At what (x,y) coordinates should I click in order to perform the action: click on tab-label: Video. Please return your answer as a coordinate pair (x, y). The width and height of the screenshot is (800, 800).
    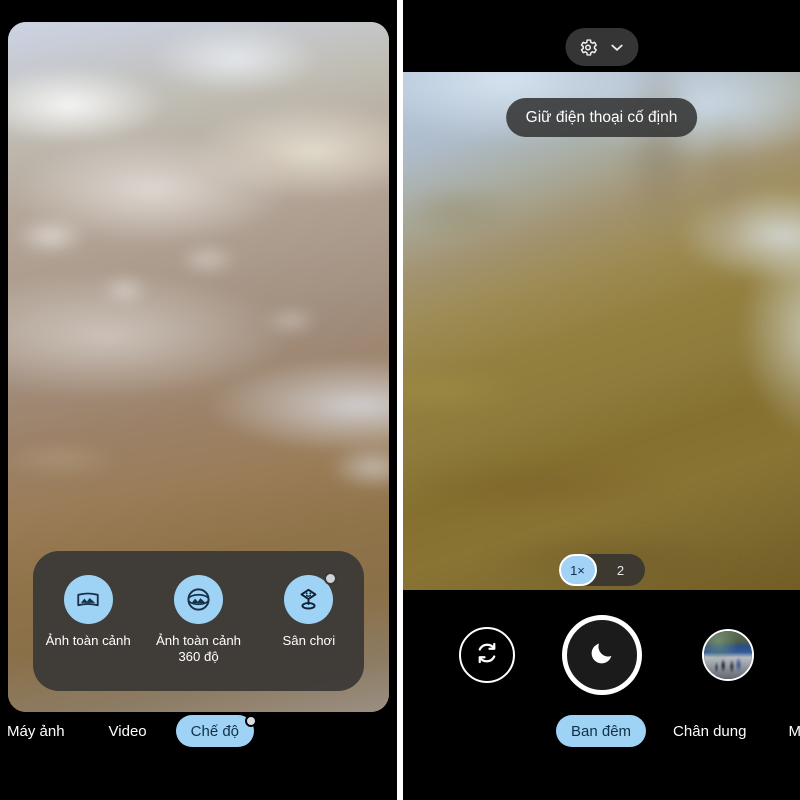
    Looking at the image, I should click on (127, 731).